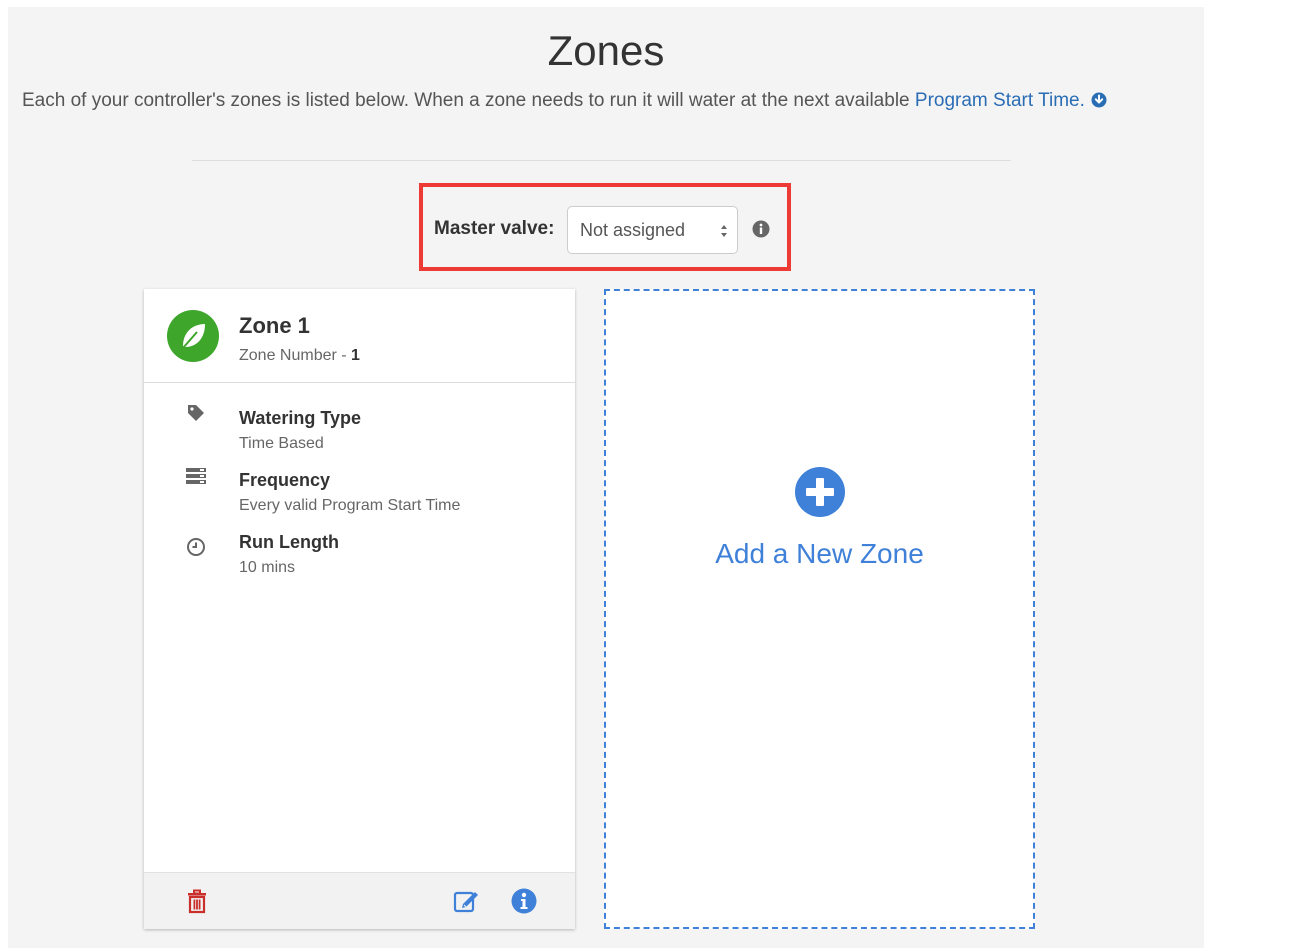  Describe the element at coordinates (355, 355) in the screenshot. I see `zone-number-value: 1` at that location.